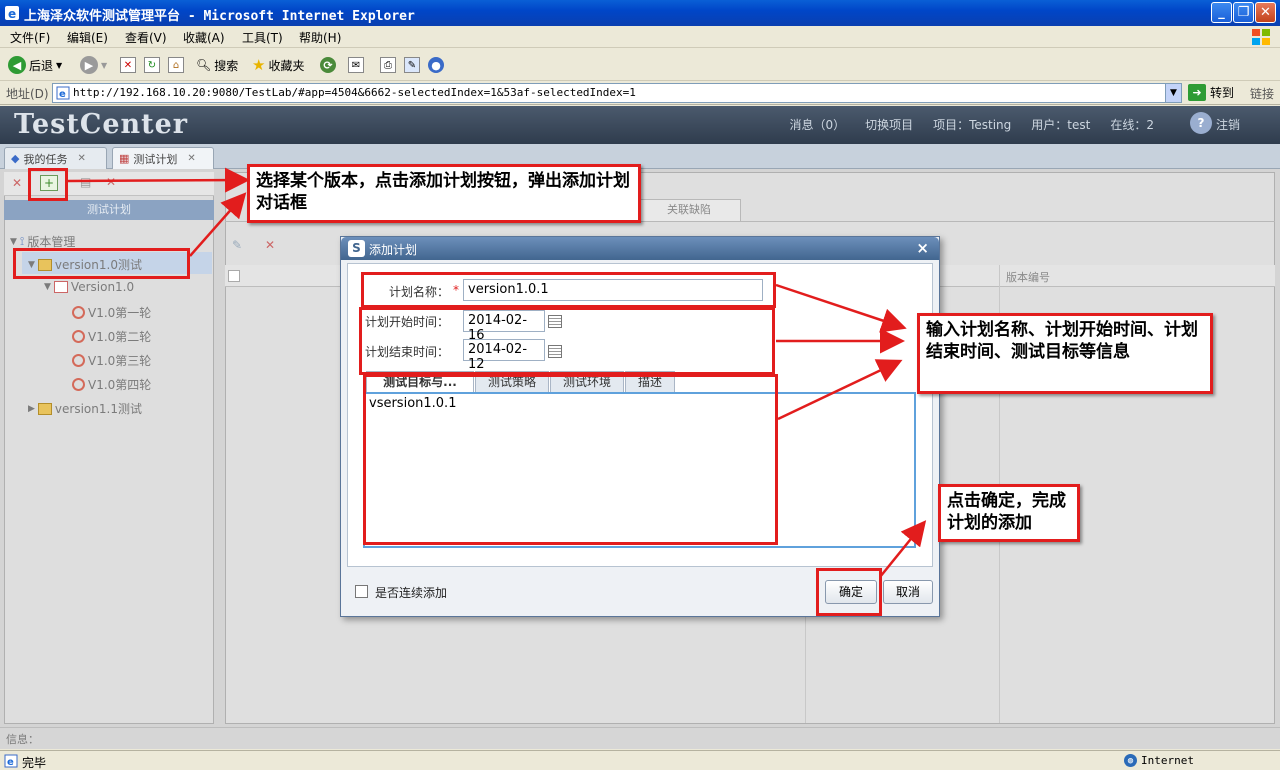  Describe the element at coordinates (328, 65) in the screenshot. I see `history-icon: ⟳` at that location.